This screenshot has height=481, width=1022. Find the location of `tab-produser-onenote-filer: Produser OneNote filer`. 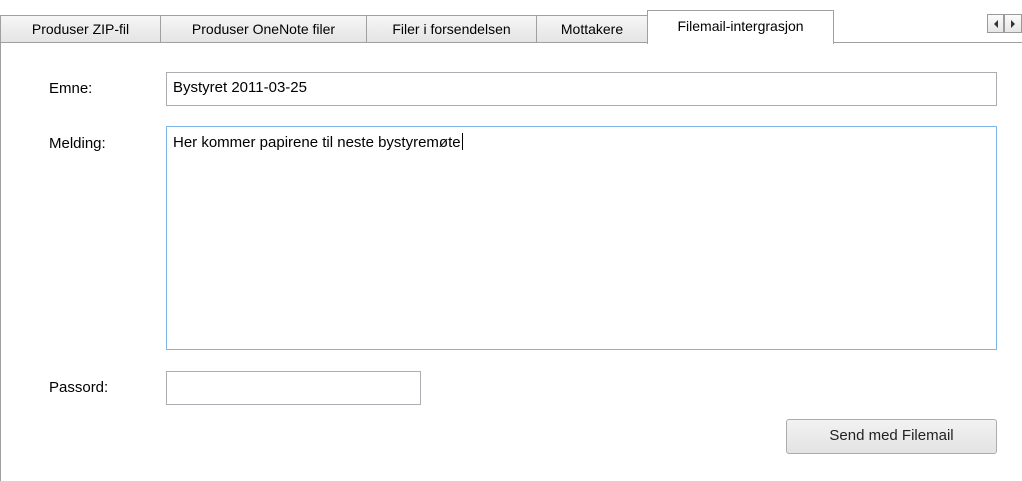

tab-produser-onenote-filer: Produser OneNote filer is located at coordinates (263, 28).